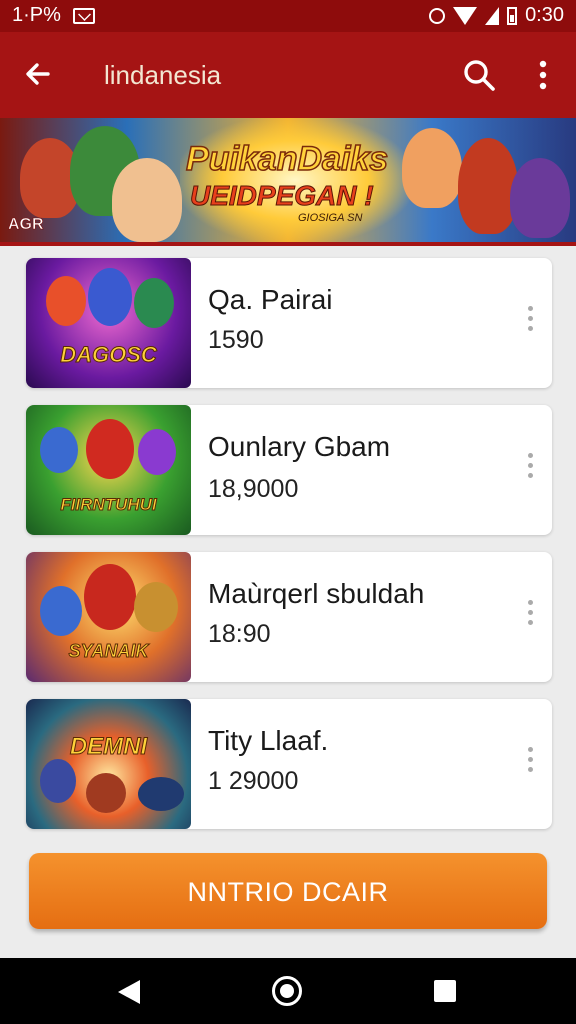  I want to click on list-item: FIIRNTUHUI Ounlary Gbam 18,9000, so click(289, 470).